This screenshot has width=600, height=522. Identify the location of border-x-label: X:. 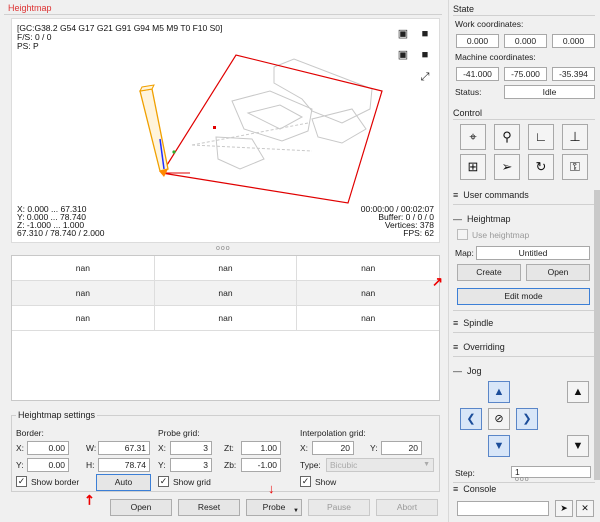
(20, 448).